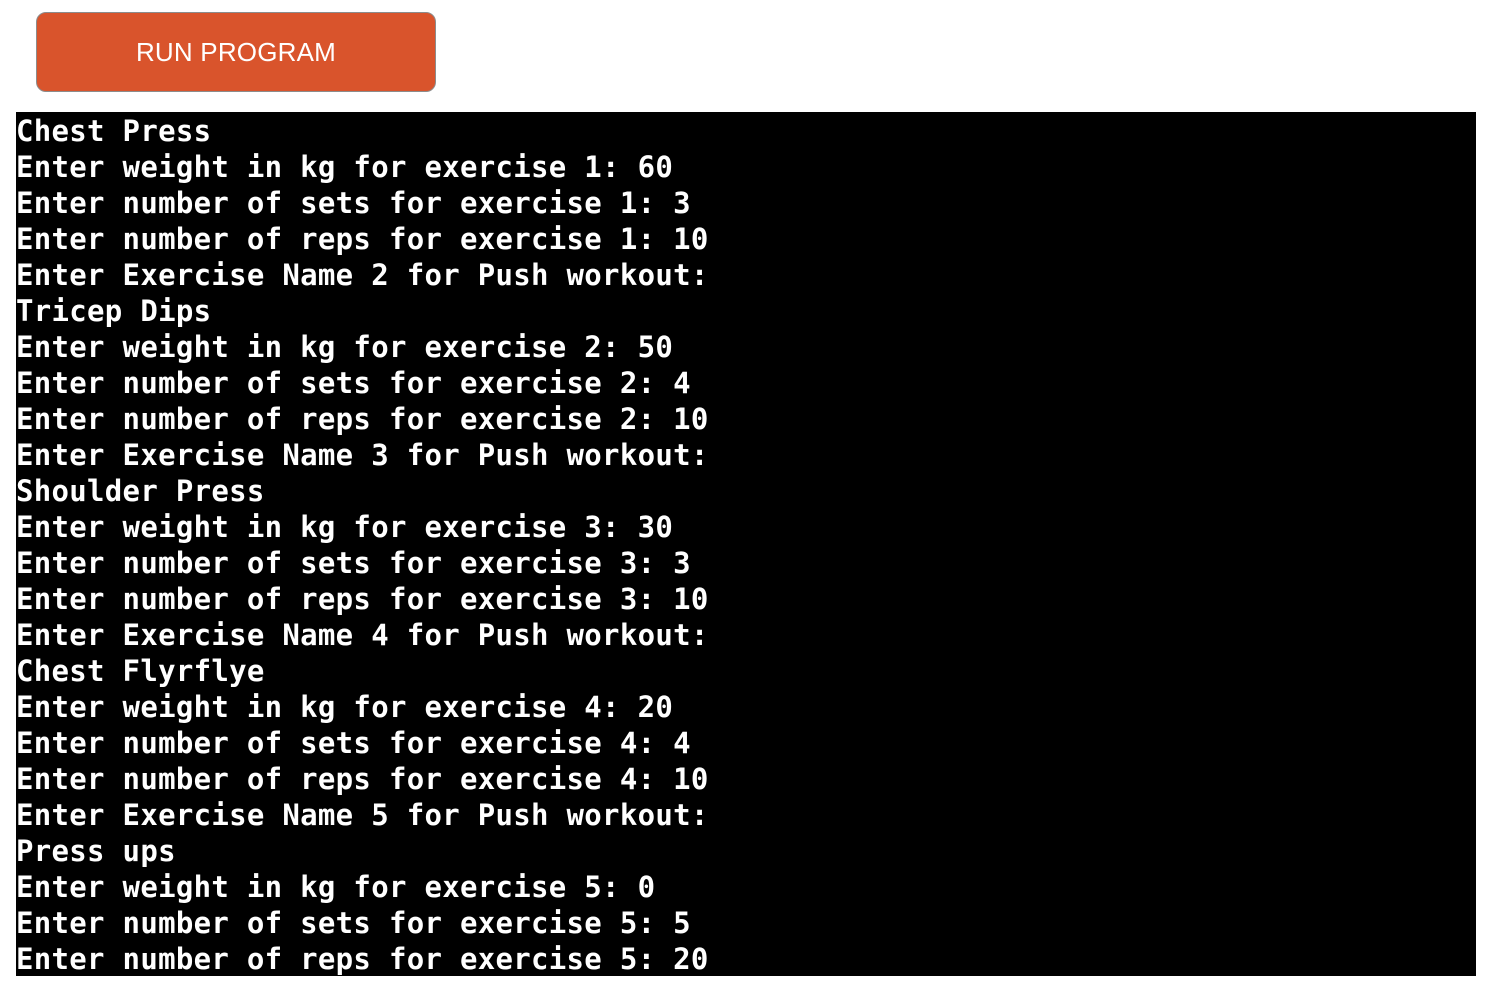 The width and height of the screenshot is (1500, 1002). Describe the element at coordinates (362, 419) in the screenshot. I see `terminal-line: Enter number of reps for exercise 2: 10` at that location.